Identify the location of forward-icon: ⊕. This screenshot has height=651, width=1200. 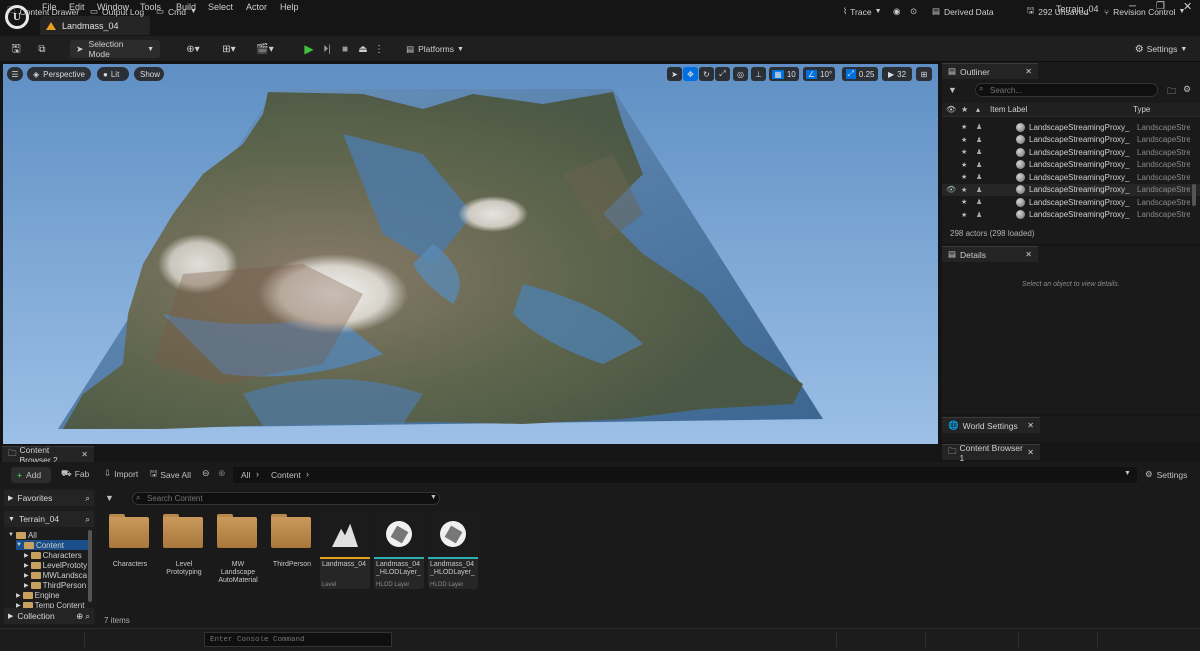
(222, 473).